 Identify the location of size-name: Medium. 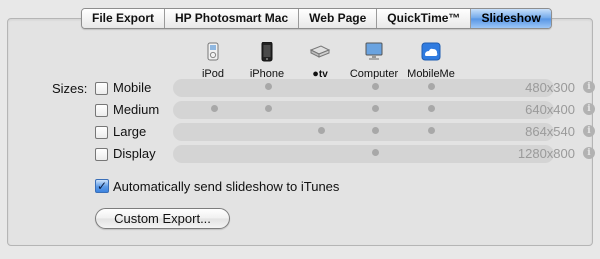
(136, 109).